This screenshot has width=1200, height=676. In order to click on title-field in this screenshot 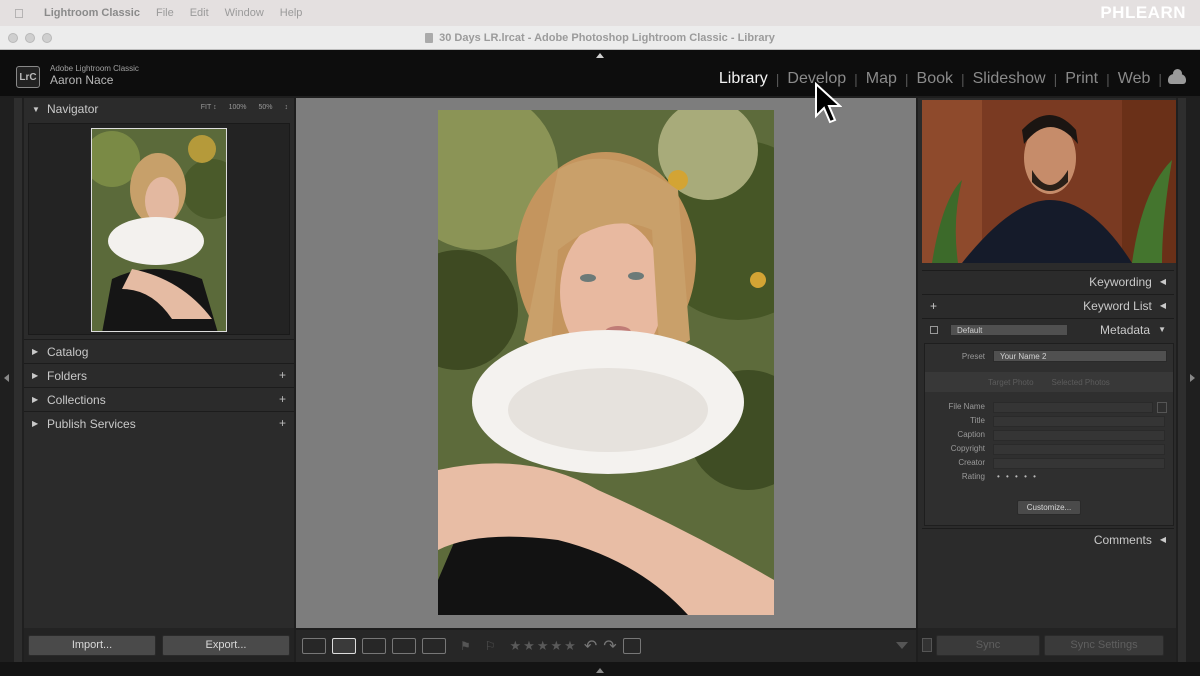, I will do `click(1079, 421)`.